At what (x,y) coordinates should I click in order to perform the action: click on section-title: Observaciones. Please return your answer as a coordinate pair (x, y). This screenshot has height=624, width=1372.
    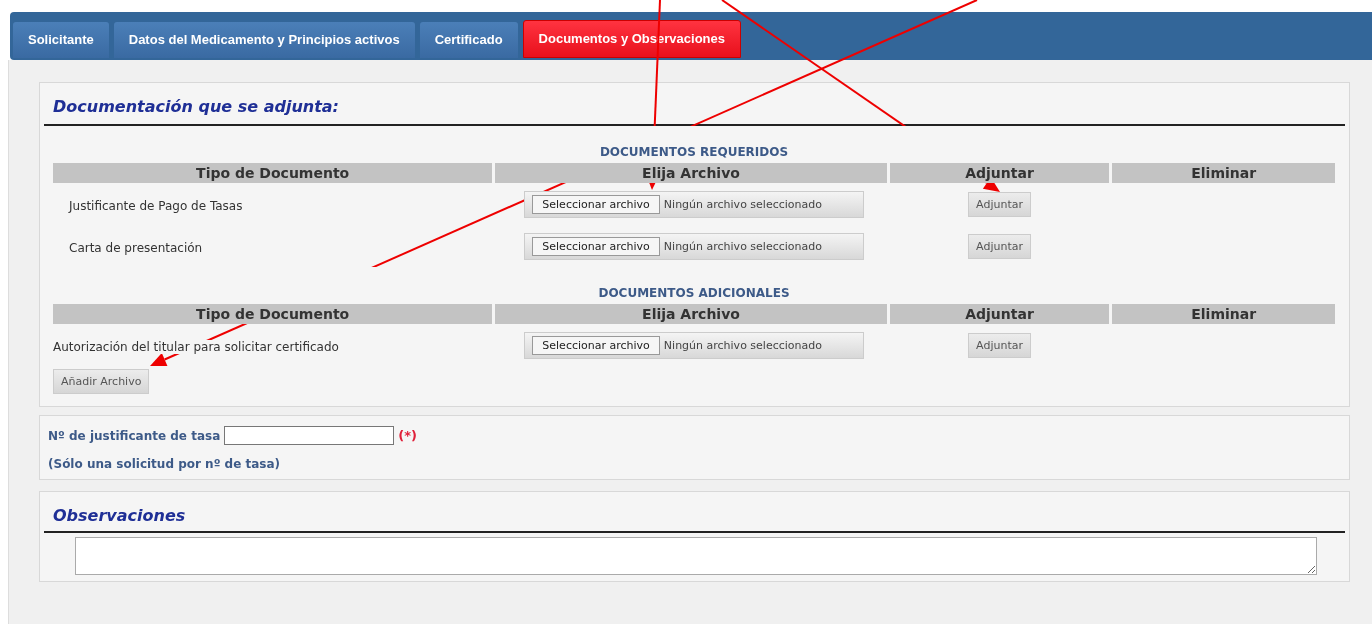
    Looking at the image, I should click on (694, 512).